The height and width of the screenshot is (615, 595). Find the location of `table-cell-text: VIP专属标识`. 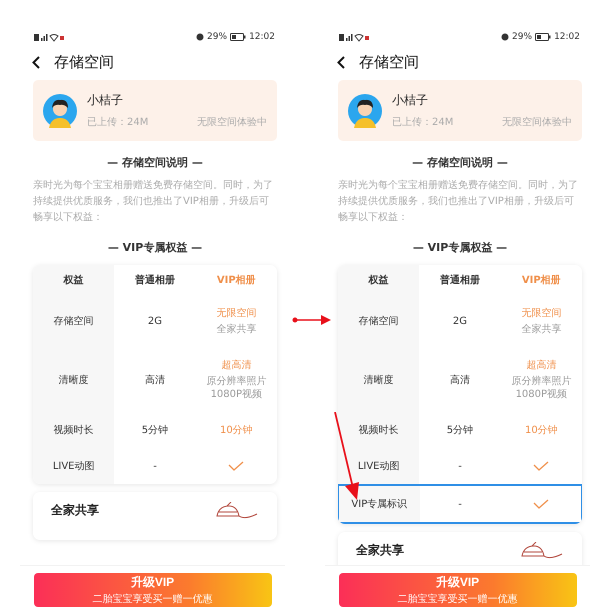

table-cell-text: VIP专属标识 is located at coordinates (379, 504).